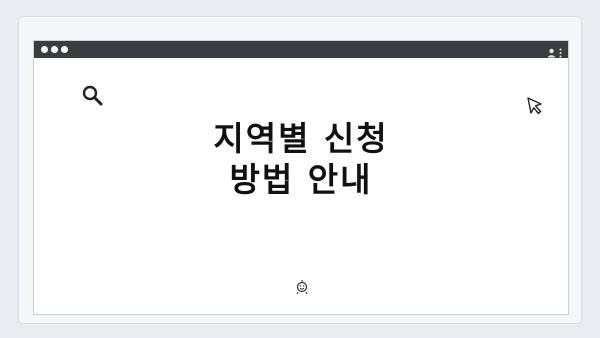 This screenshot has width=600, height=338. What do you see at coordinates (301, 49) in the screenshot?
I see `title-bar` at bounding box center [301, 49].